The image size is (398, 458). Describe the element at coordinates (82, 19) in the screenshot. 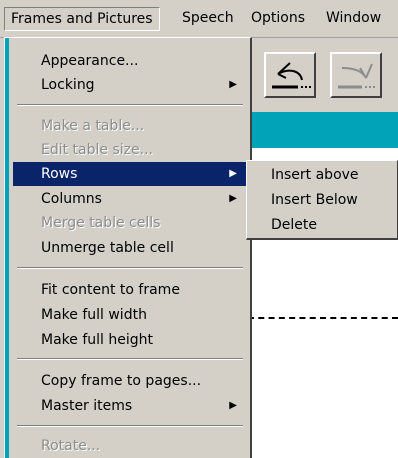

I see `menu-frames-and-pictures: Frames and Pictures` at that location.